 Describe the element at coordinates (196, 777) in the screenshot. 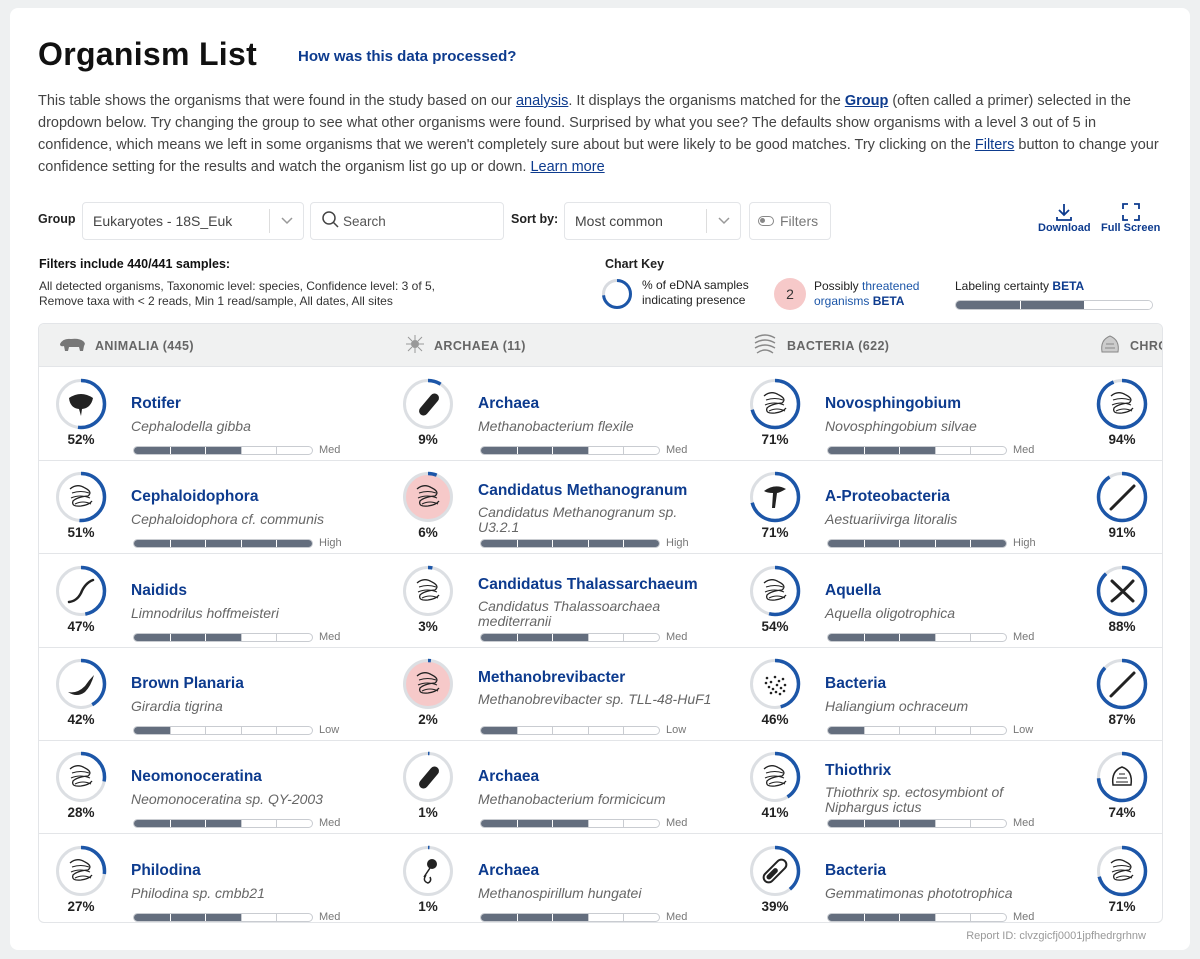

I see `organism-name: Neomonoceratina` at that location.